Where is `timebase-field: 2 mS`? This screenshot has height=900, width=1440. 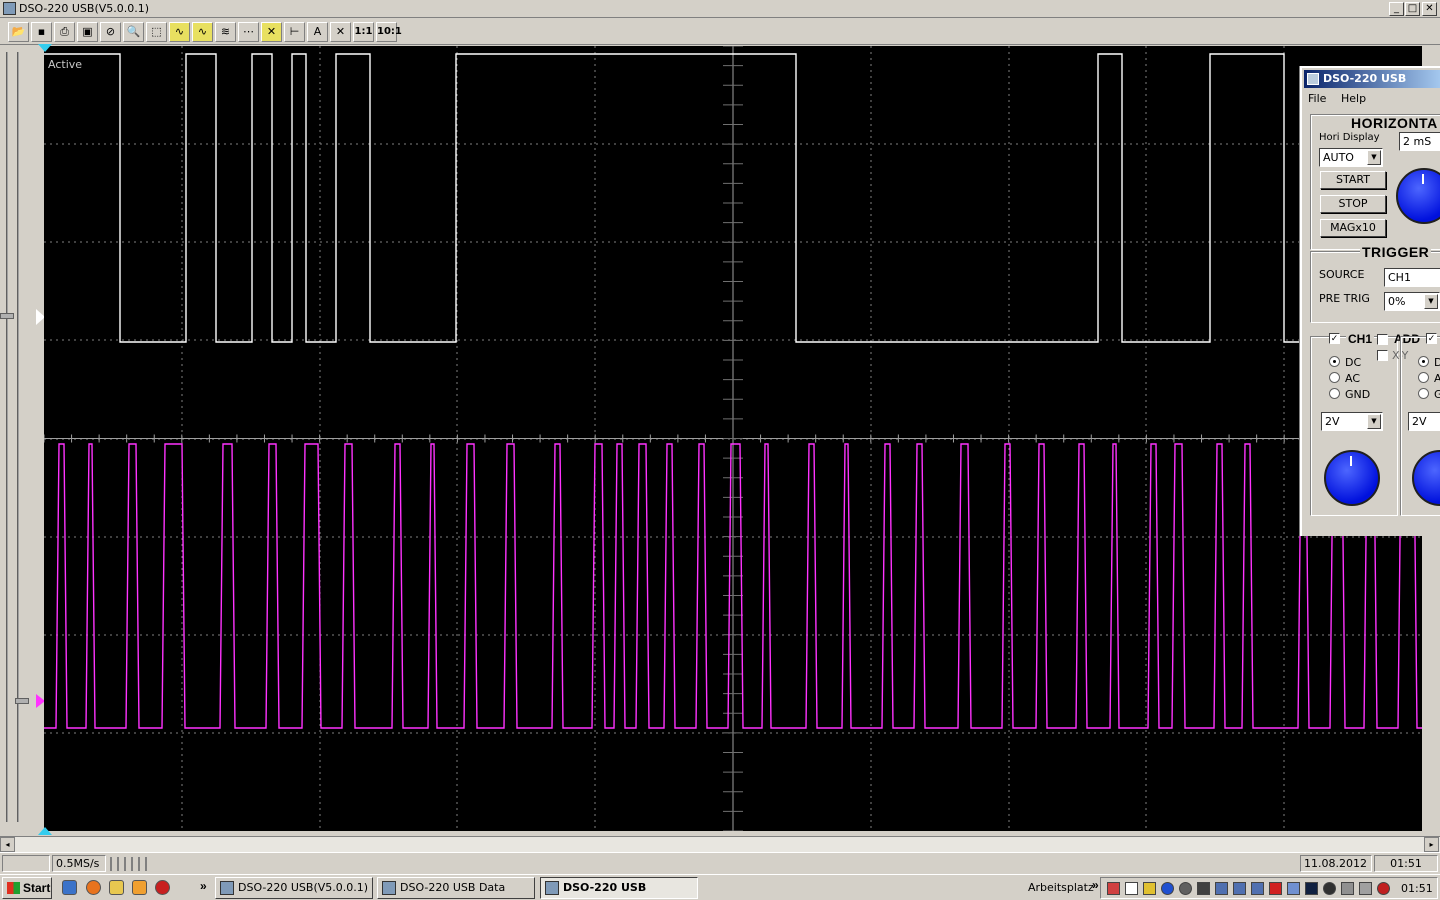
timebase-field: 2 mS is located at coordinates (1419, 141).